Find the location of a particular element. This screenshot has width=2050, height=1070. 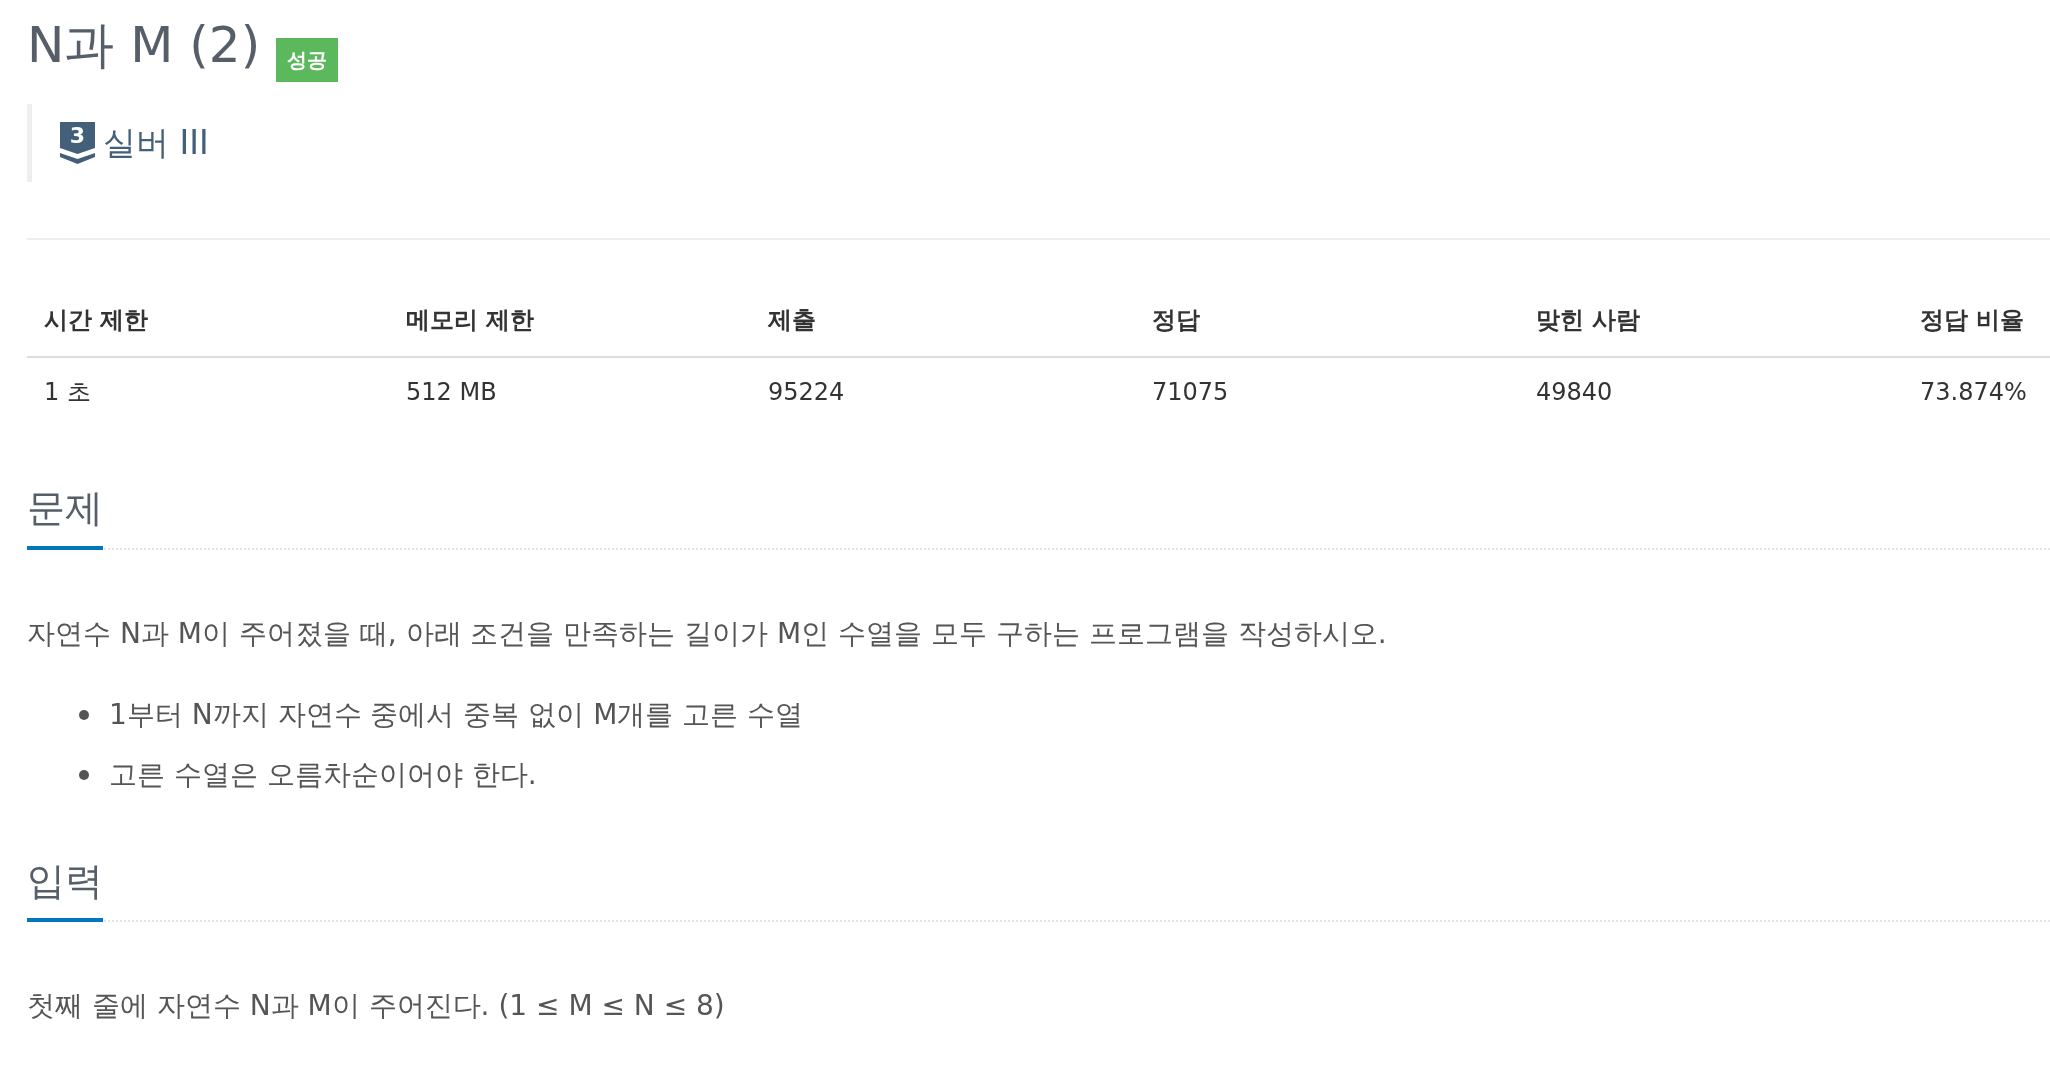

table-cell: 95224 is located at coordinates (943, 391).